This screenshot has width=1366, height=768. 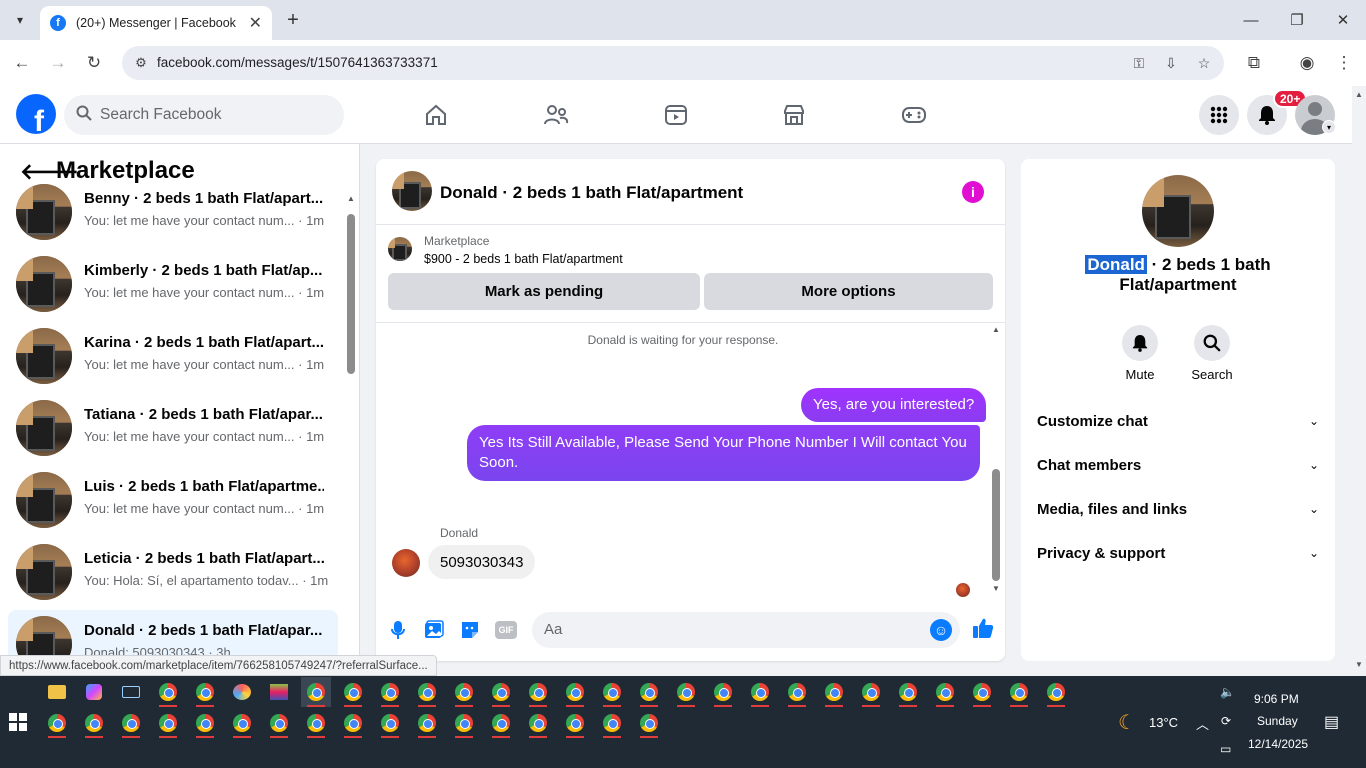 I want to click on more-options-button: More options, so click(x=848, y=291).